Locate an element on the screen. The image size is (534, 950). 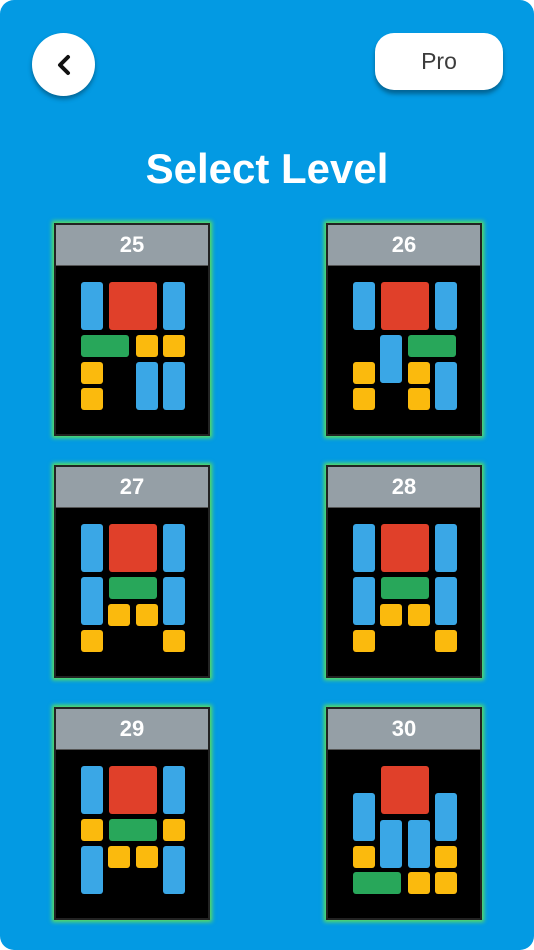
chevron-left-icon is located at coordinates (64, 65).